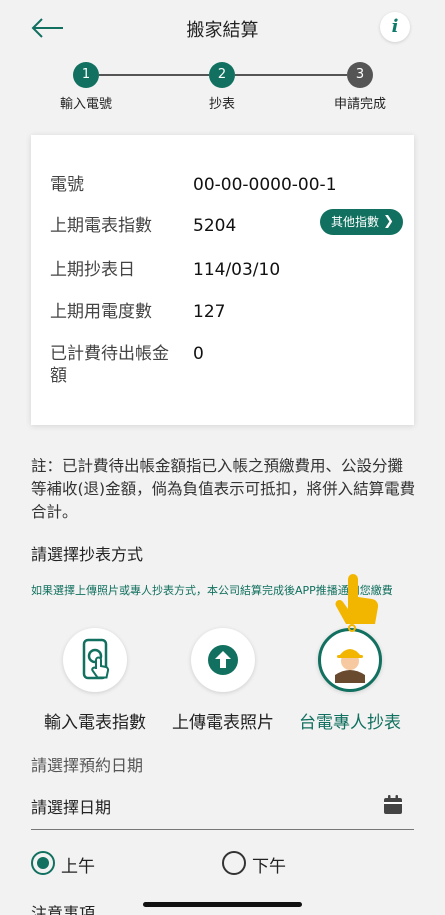 The image size is (445, 915). I want to click on row-value: 114/03/10, so click(237, 270).